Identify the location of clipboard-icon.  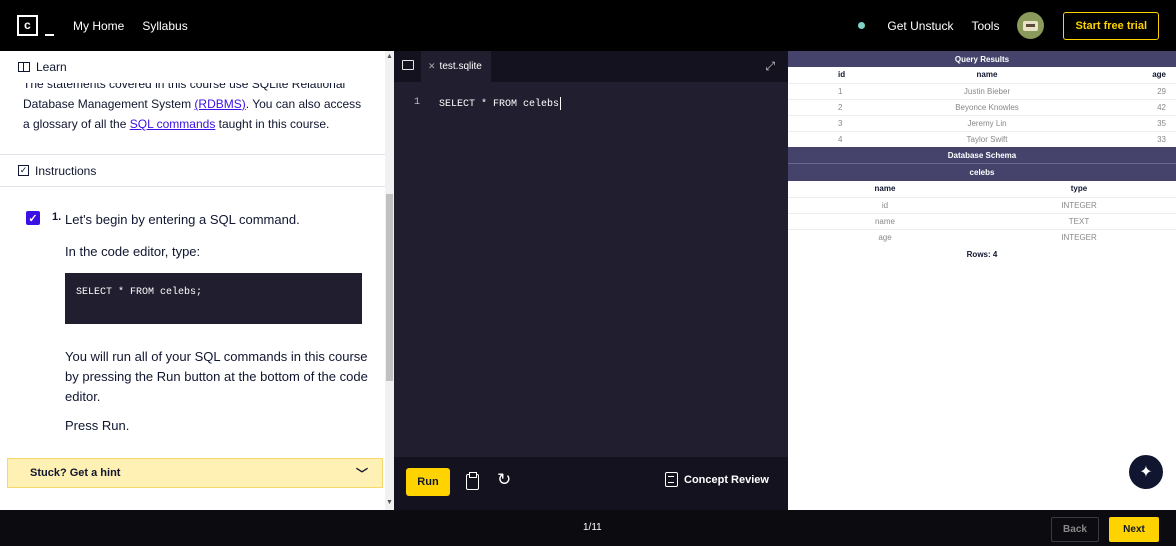
(472, 481).